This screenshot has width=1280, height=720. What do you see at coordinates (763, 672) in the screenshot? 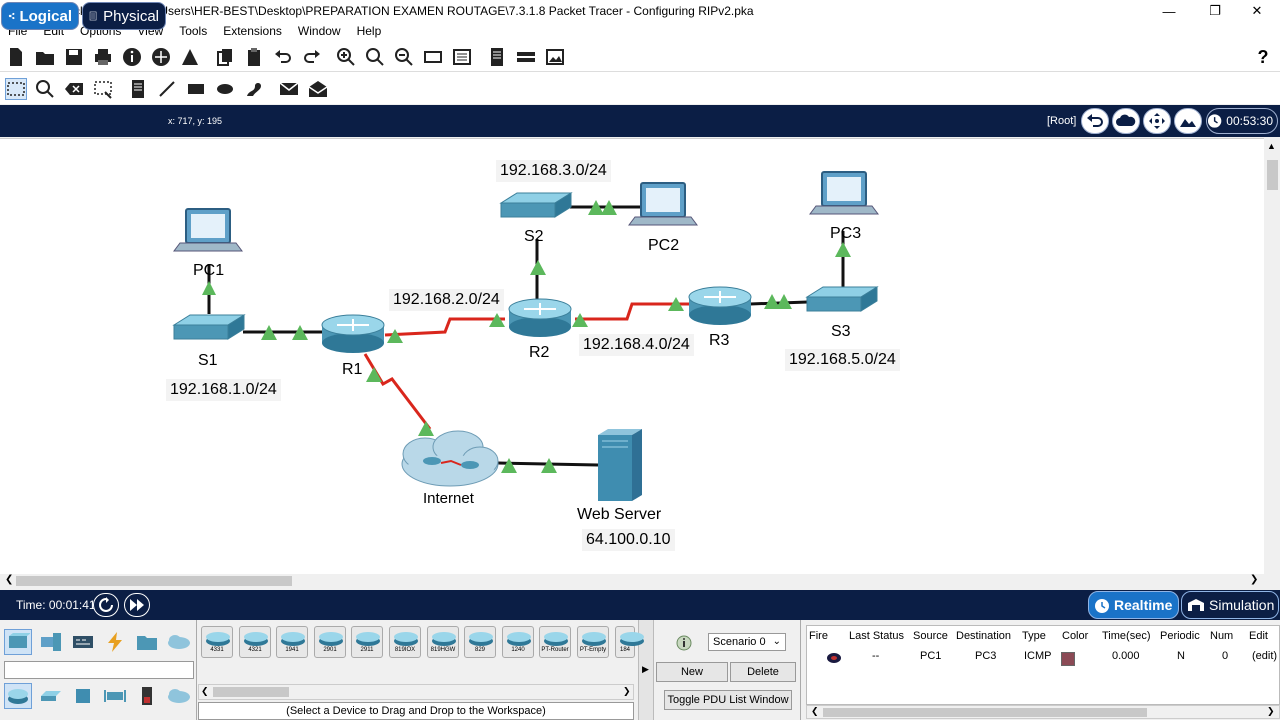
I see `delete-scenario-button: Delete` at bounding box center [763, 672].